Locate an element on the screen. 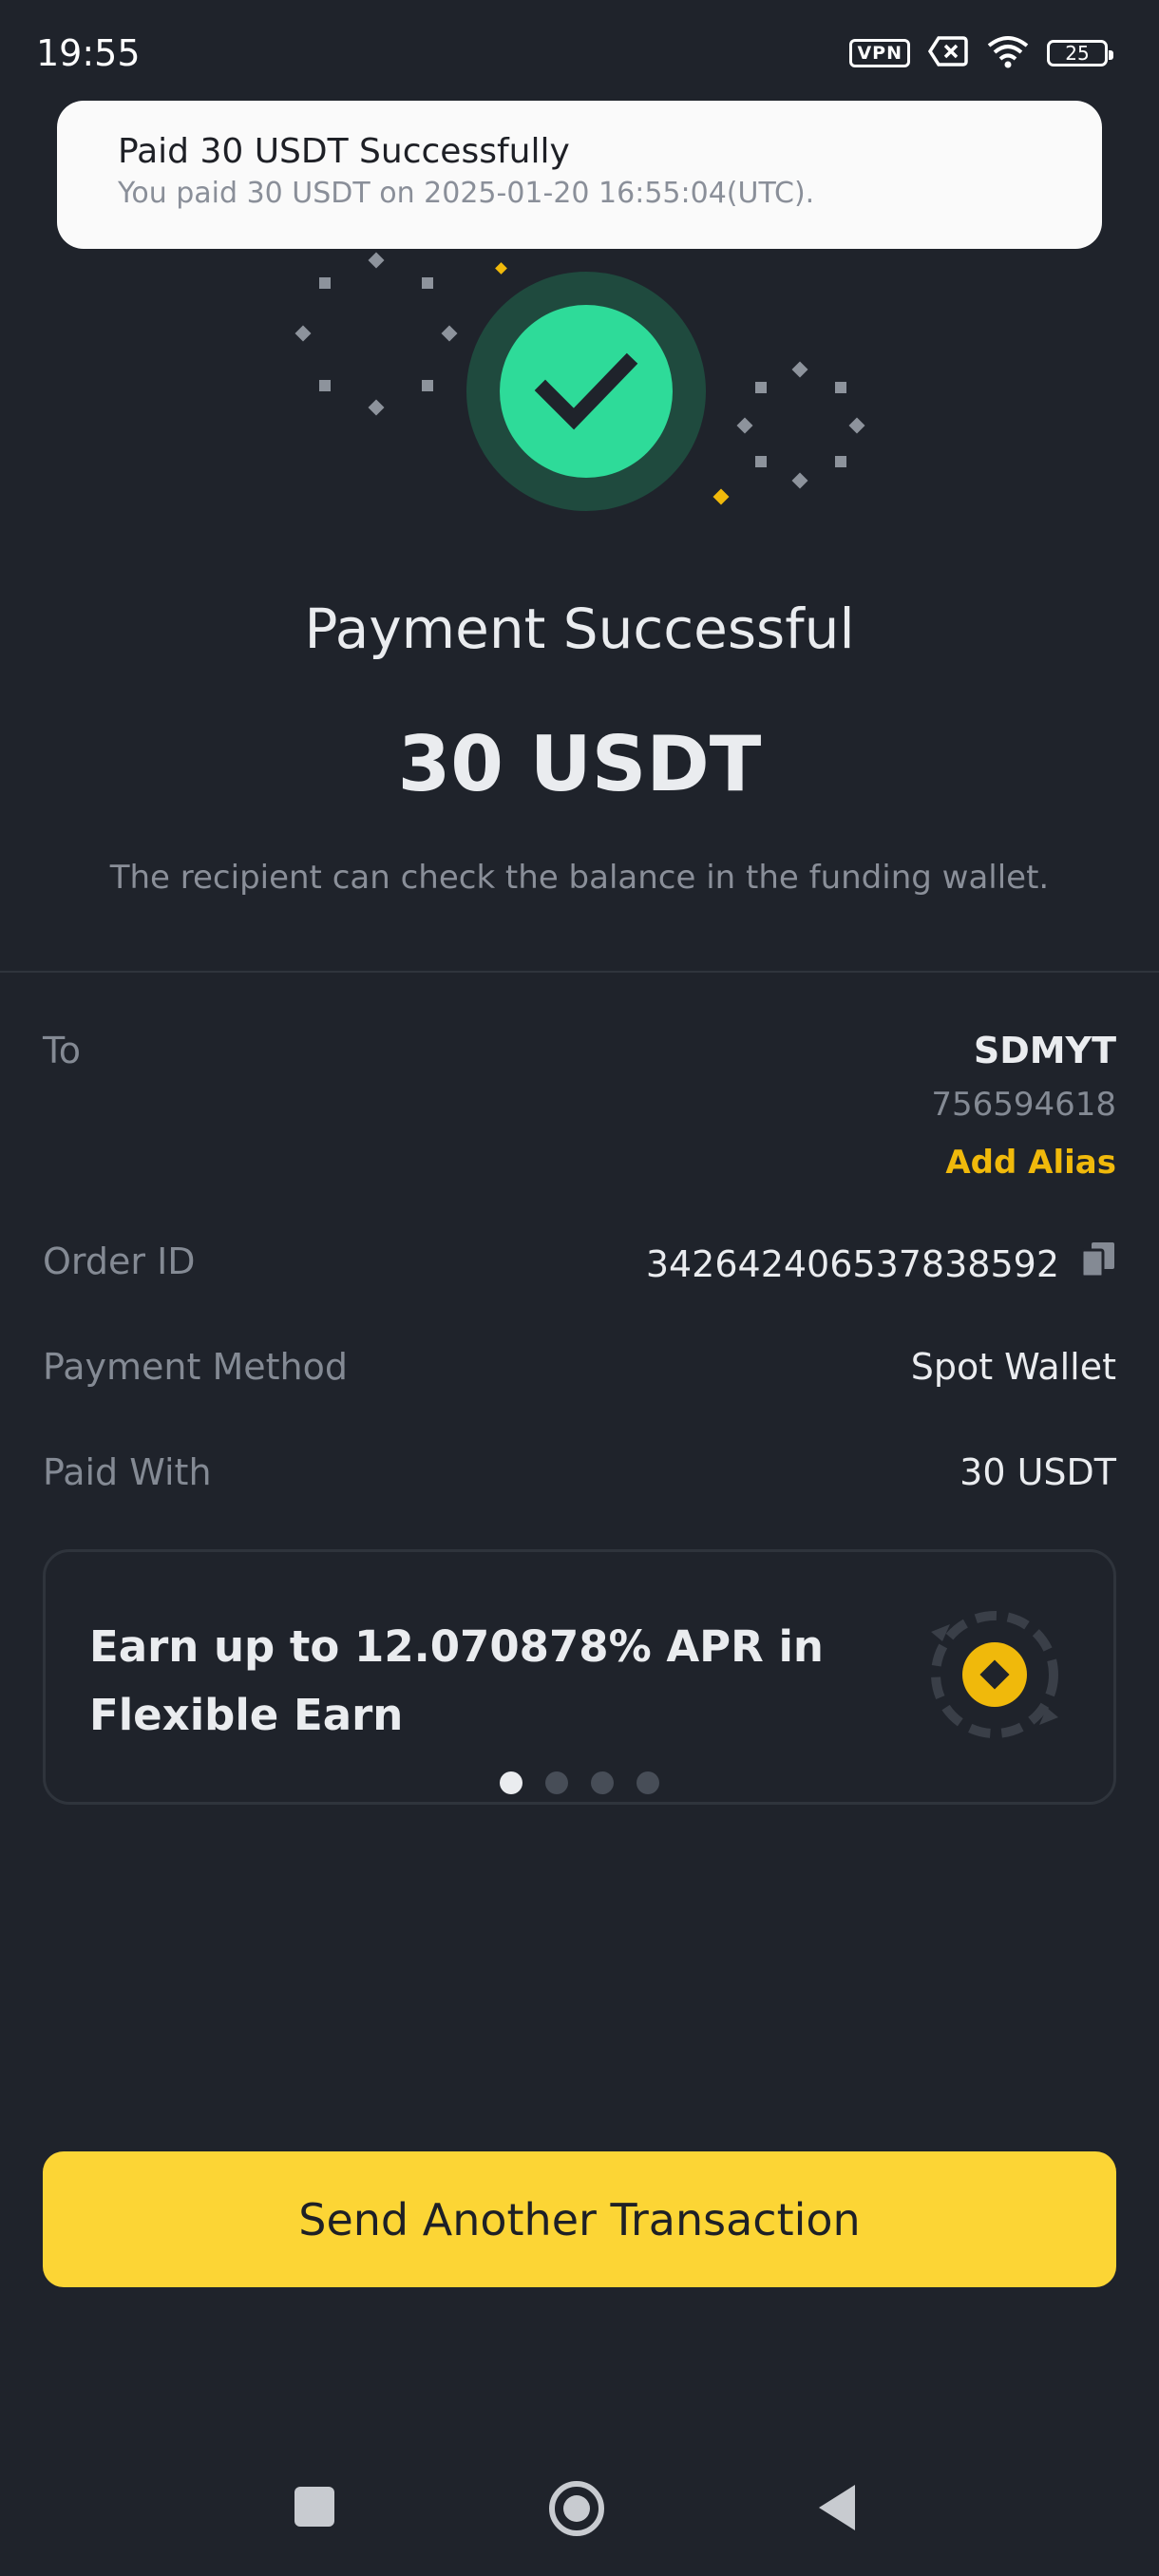 This screenshot has height=2576, width=1159. home-square-icon is located at coordinates (314, 2508).